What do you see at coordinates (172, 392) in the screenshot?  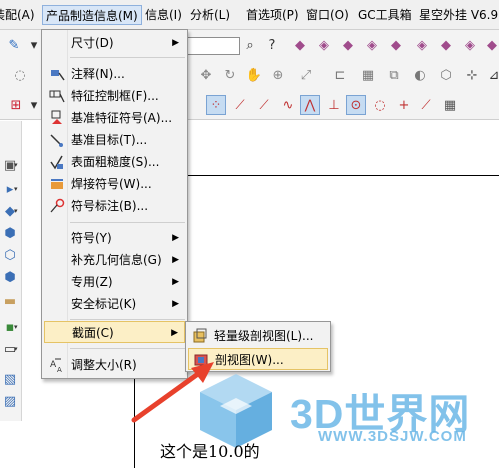 I see `red-arrow-icon` at bounding box center [172, 392].